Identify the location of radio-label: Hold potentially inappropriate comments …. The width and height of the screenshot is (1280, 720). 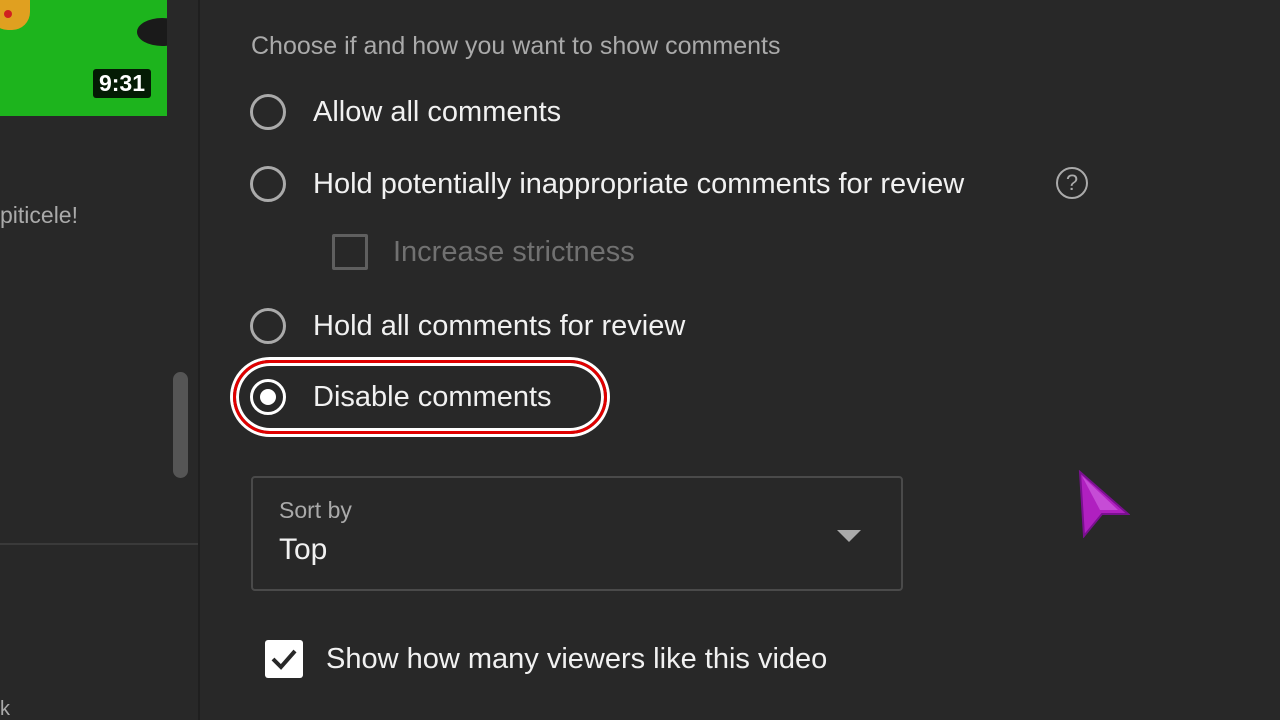
(639, 183).